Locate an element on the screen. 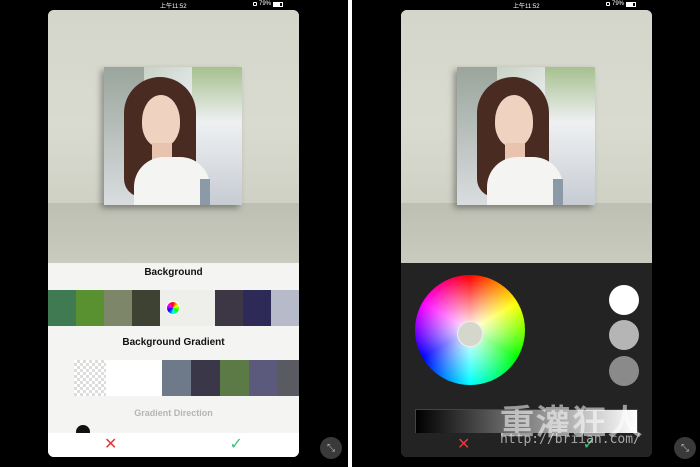 The width and height of the screenshot is (700, 467). color-wheel-icon is located at coordinates (173, 308).